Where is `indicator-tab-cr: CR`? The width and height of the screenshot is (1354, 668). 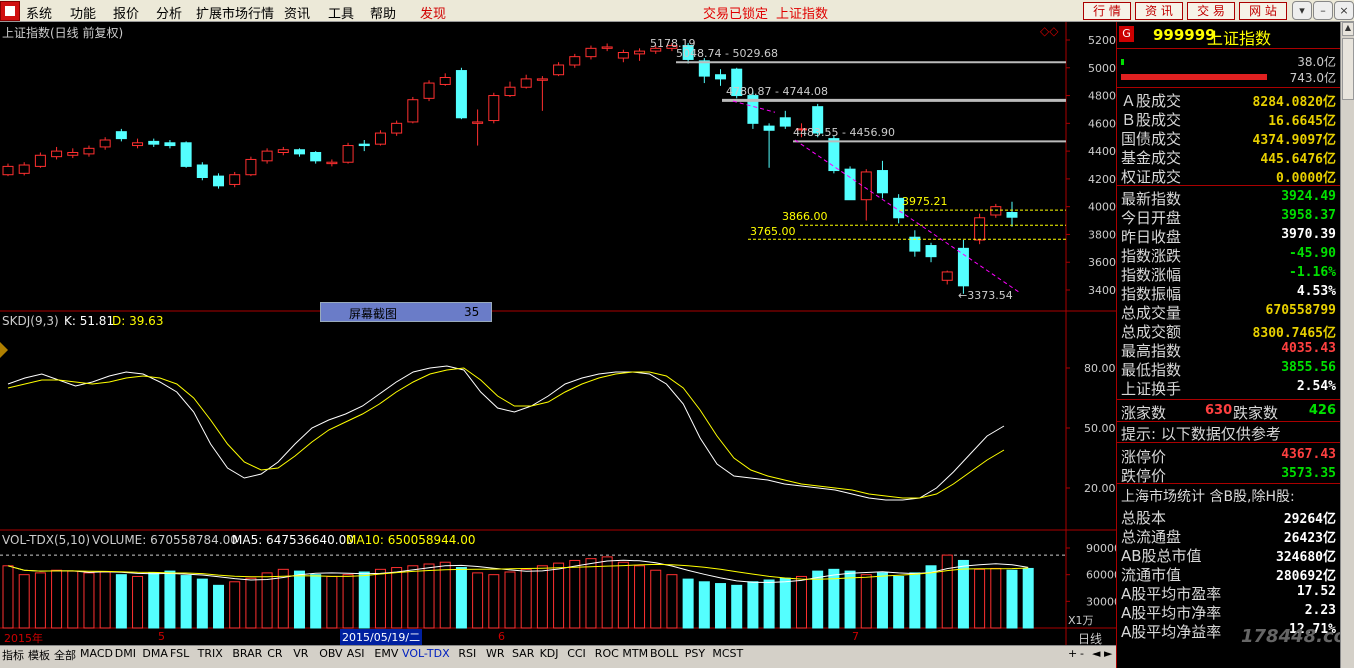 indicator-tab-cr: CR is located at coordinates (274, 654).